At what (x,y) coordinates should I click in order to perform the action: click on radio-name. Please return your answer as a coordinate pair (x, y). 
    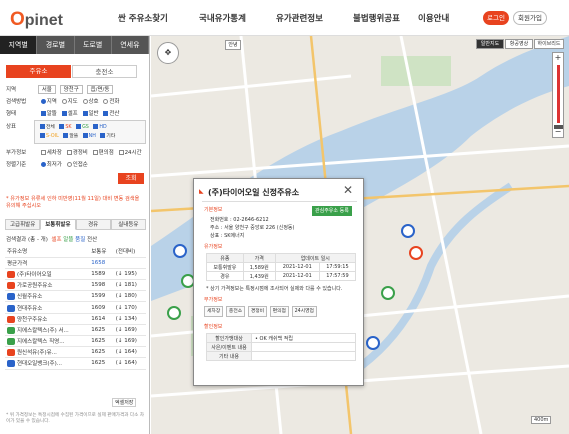
    Looking at the image, I should click on (85, 101).